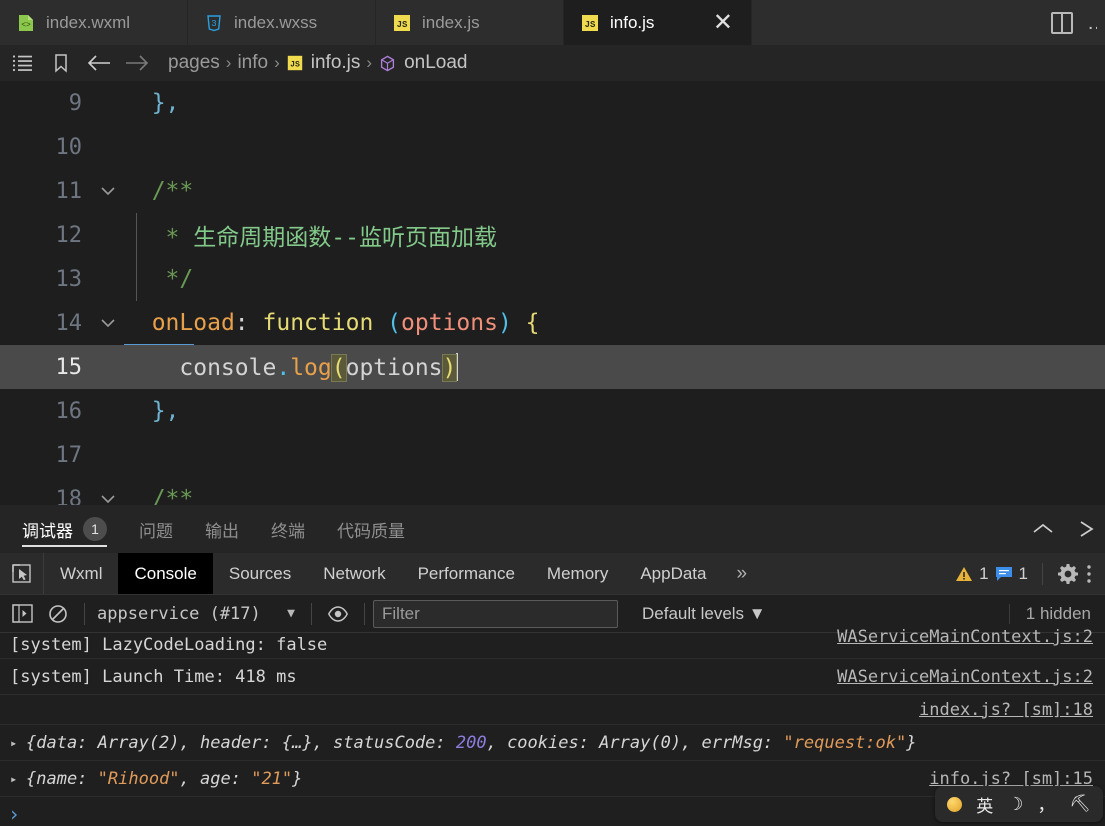  Describe the element at coordinates (69, 323) in the screenshot. I see `line-number: 14` at that location.